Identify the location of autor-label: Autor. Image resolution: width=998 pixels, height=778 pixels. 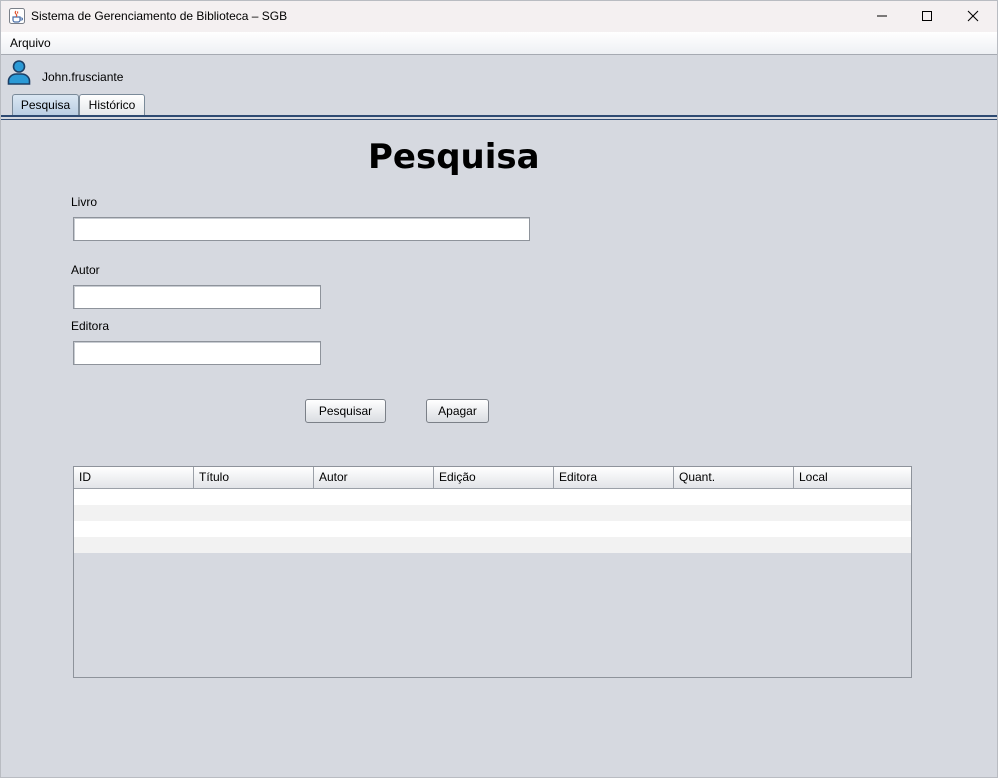
(85, 270).